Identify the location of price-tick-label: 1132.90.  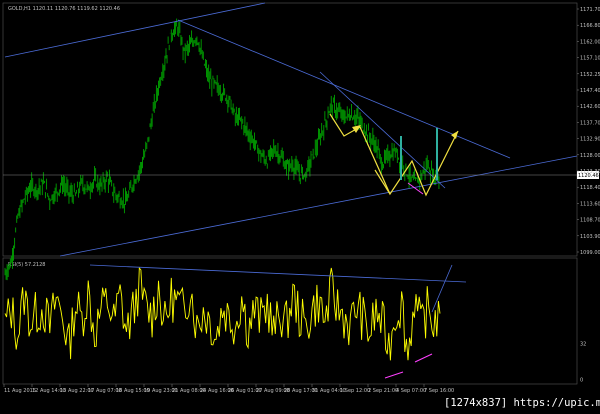
(590, 140).